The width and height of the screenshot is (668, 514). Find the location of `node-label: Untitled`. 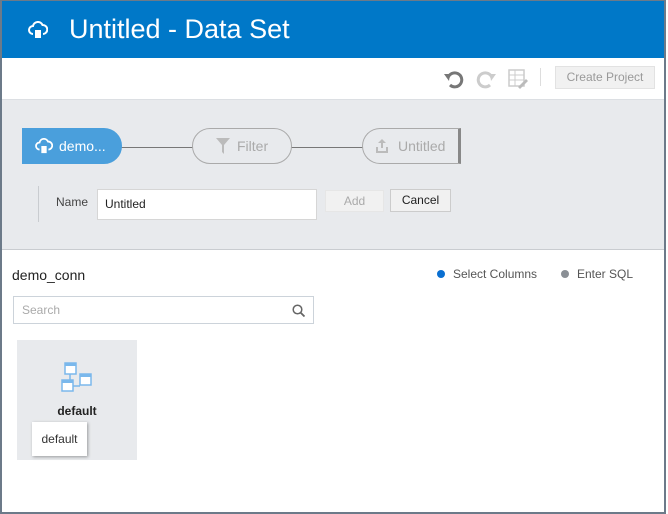

node-label: Untitled is located at coordinates (422, 146).